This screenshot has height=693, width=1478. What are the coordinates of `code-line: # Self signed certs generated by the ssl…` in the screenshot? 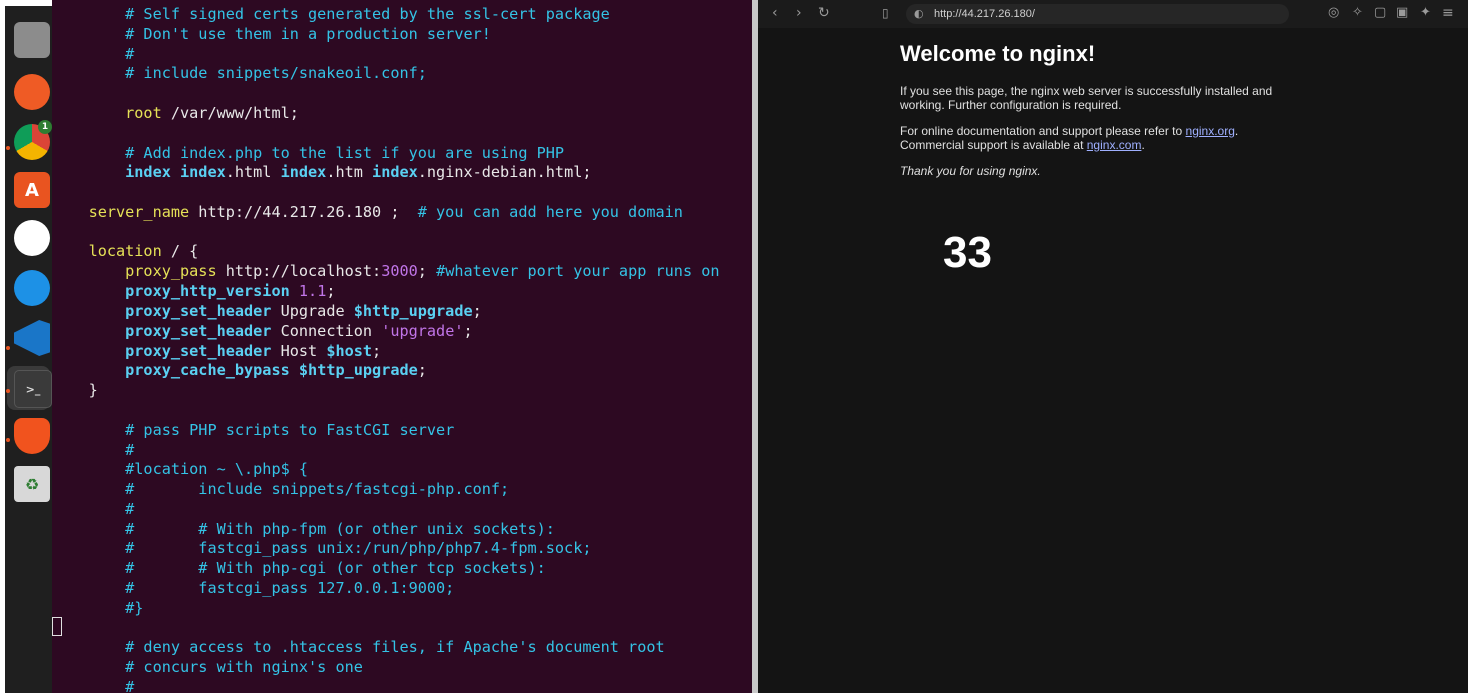 It's located at (331, 14).